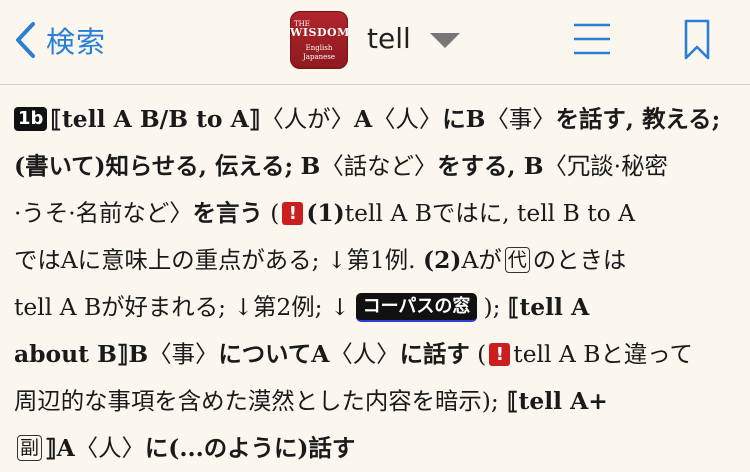 Image resolution: width=750 pixels, height=472 pixels. What do you see at coordinates (103, 213) in the screenshot?
I see `collocate-note: ·うそ·名前など〉` at bounding box center [103, 213].